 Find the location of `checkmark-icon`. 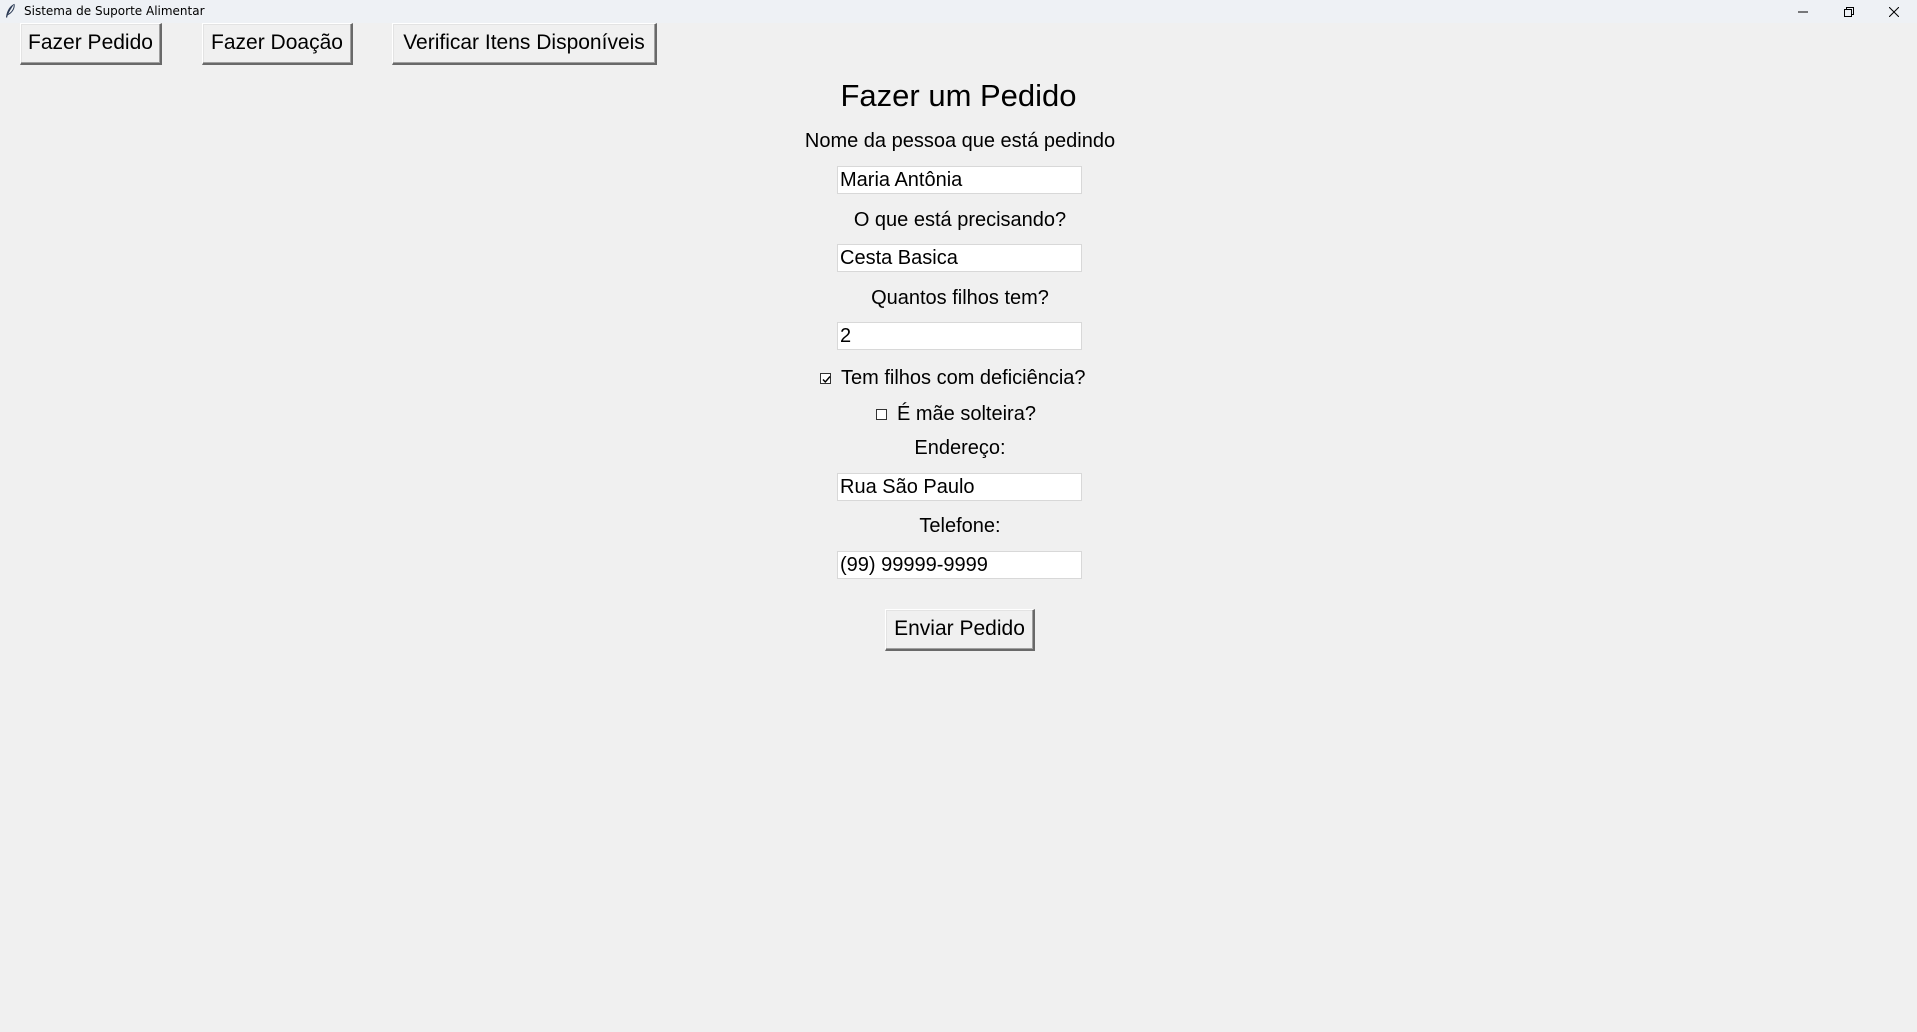

checkmark-icon is located at coordinates (826, 379).